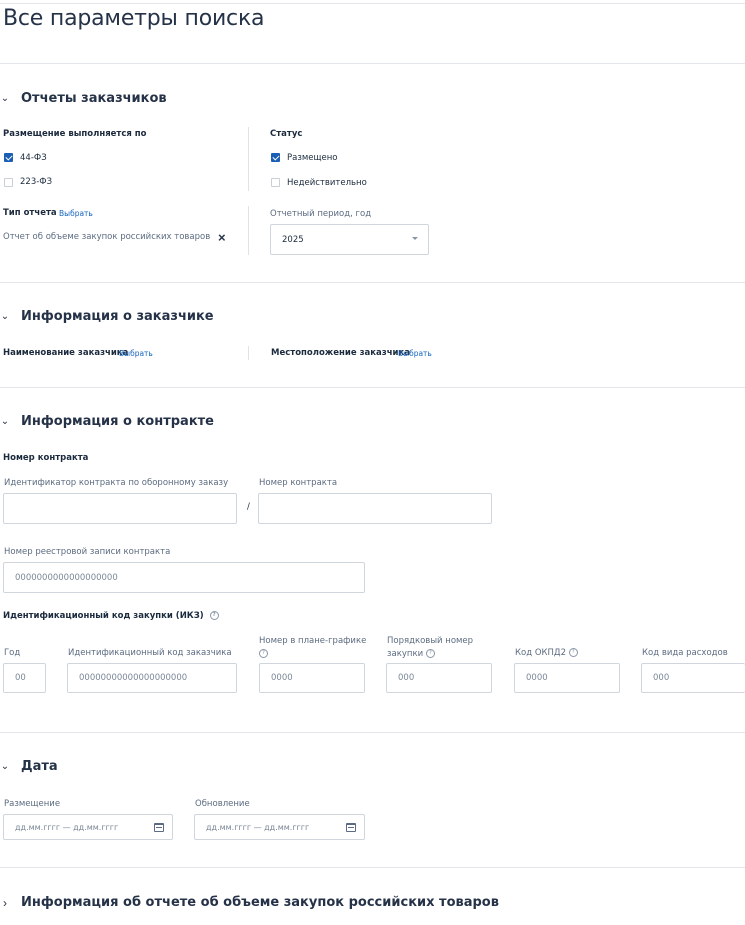 This screenshot has height=925, width=745. Describe the element at coordinates (661, 678) in the screenshot. I see `ikz-expense-code-placeholder: 000` at that location.